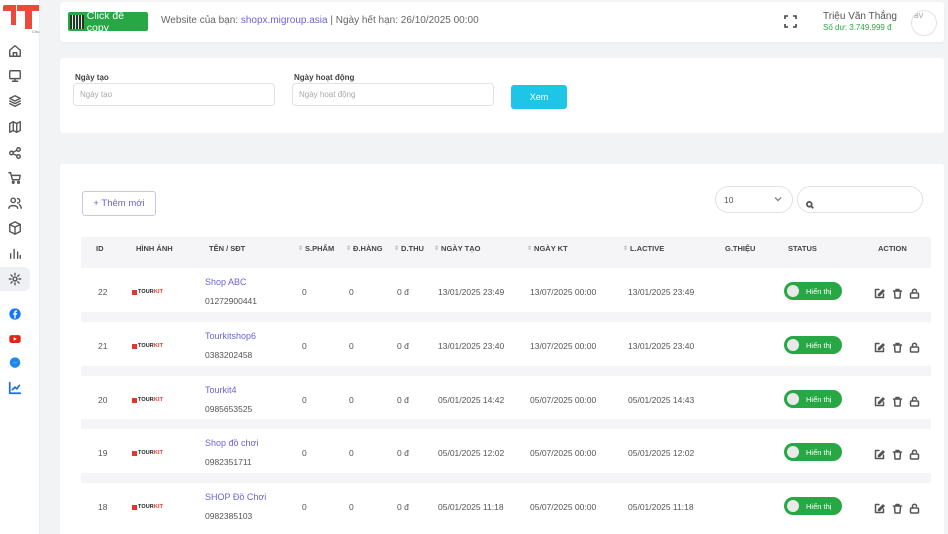 This screenshot has width=948, height=534. Describe the element at coordinates (15, 388) in the screenshot. I see `analytics-icon` at that location.